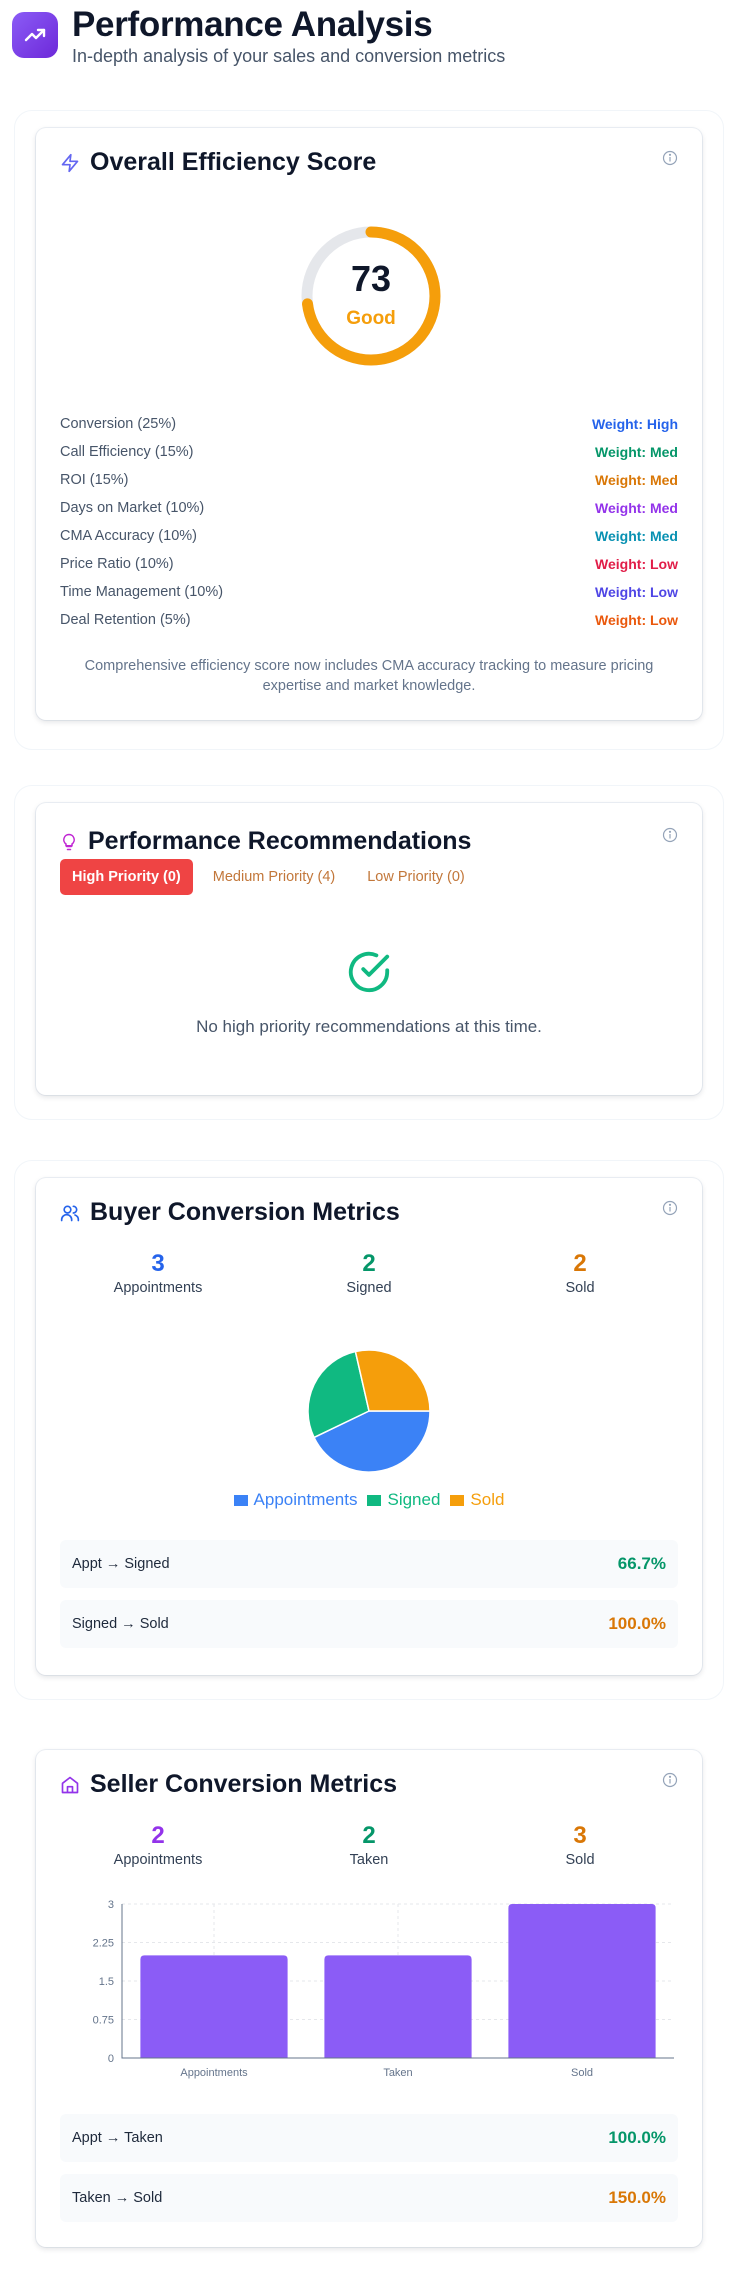 Image resolution: width=734 pixels, height=2270 pixels. Describe the element at coordinates (125, 620) in the screenshot. I see `weight-factor-name: Deal Retention (5%)` at that location.